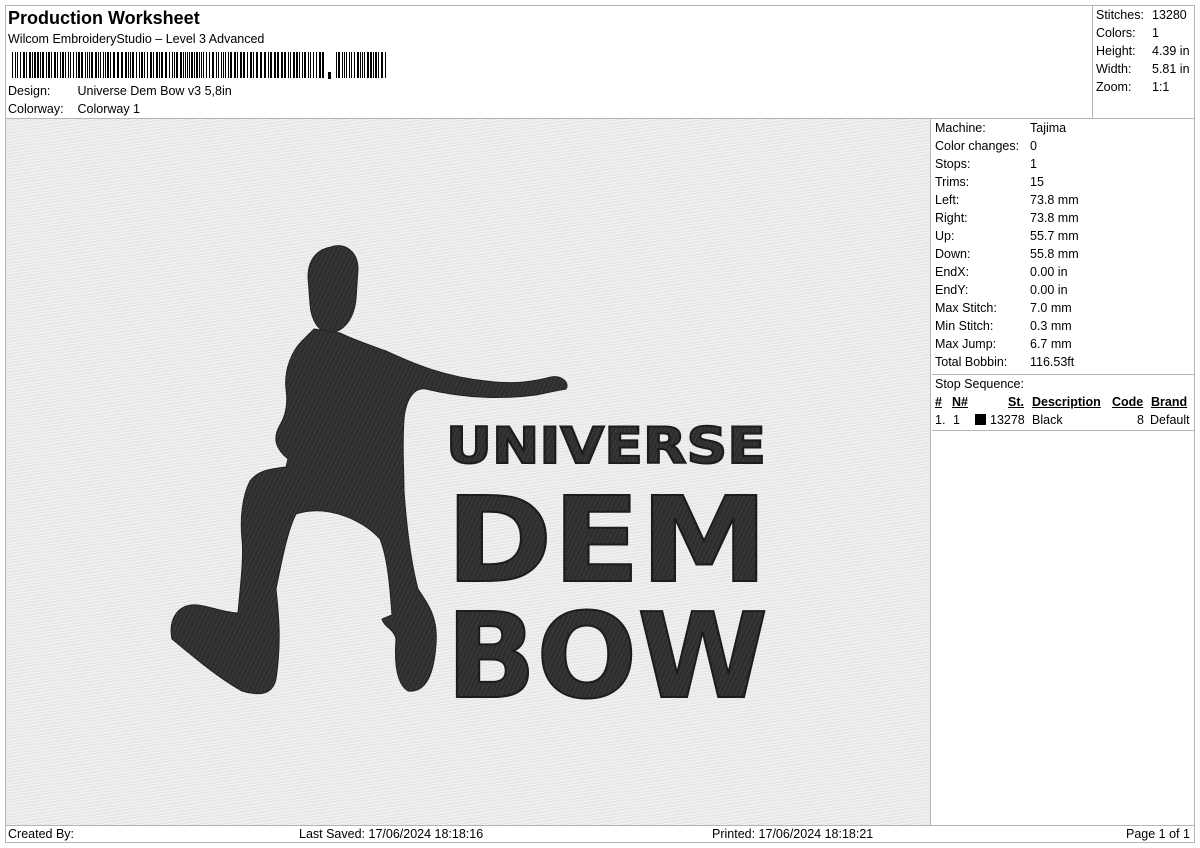  Describe the element at coordinates (1141, 15) in the screenshot. I see `summary-stitches: Stitches: 13280` at that location.